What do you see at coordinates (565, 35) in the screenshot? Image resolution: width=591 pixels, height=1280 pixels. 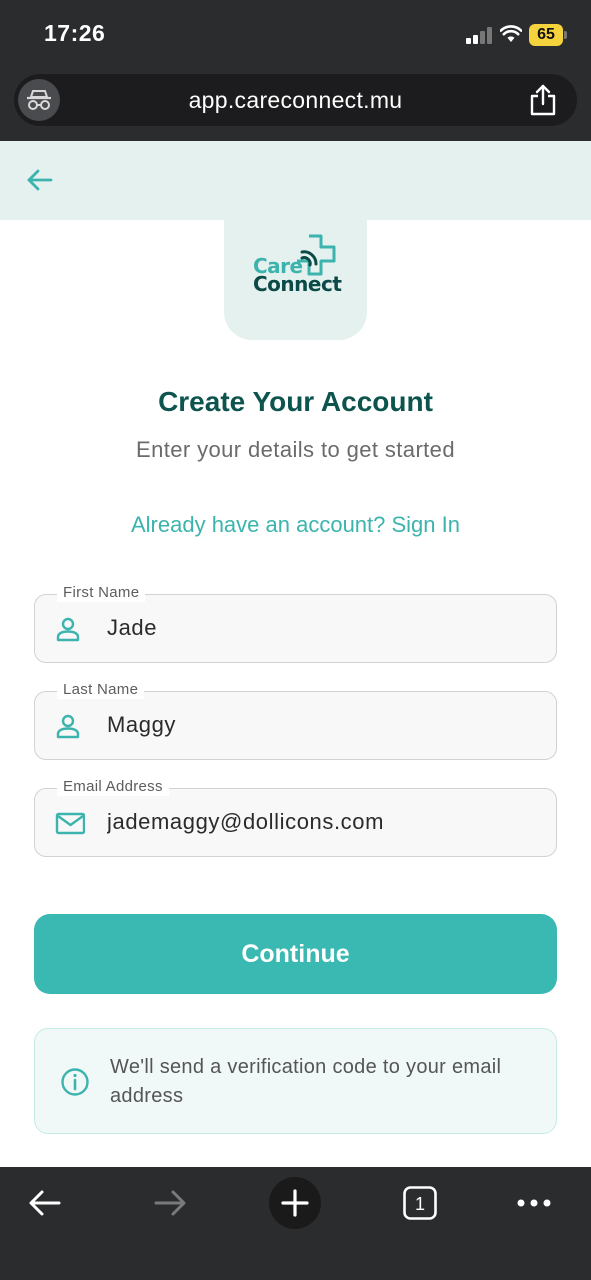 I see `battery-tip` at bounding box center [565, 35].